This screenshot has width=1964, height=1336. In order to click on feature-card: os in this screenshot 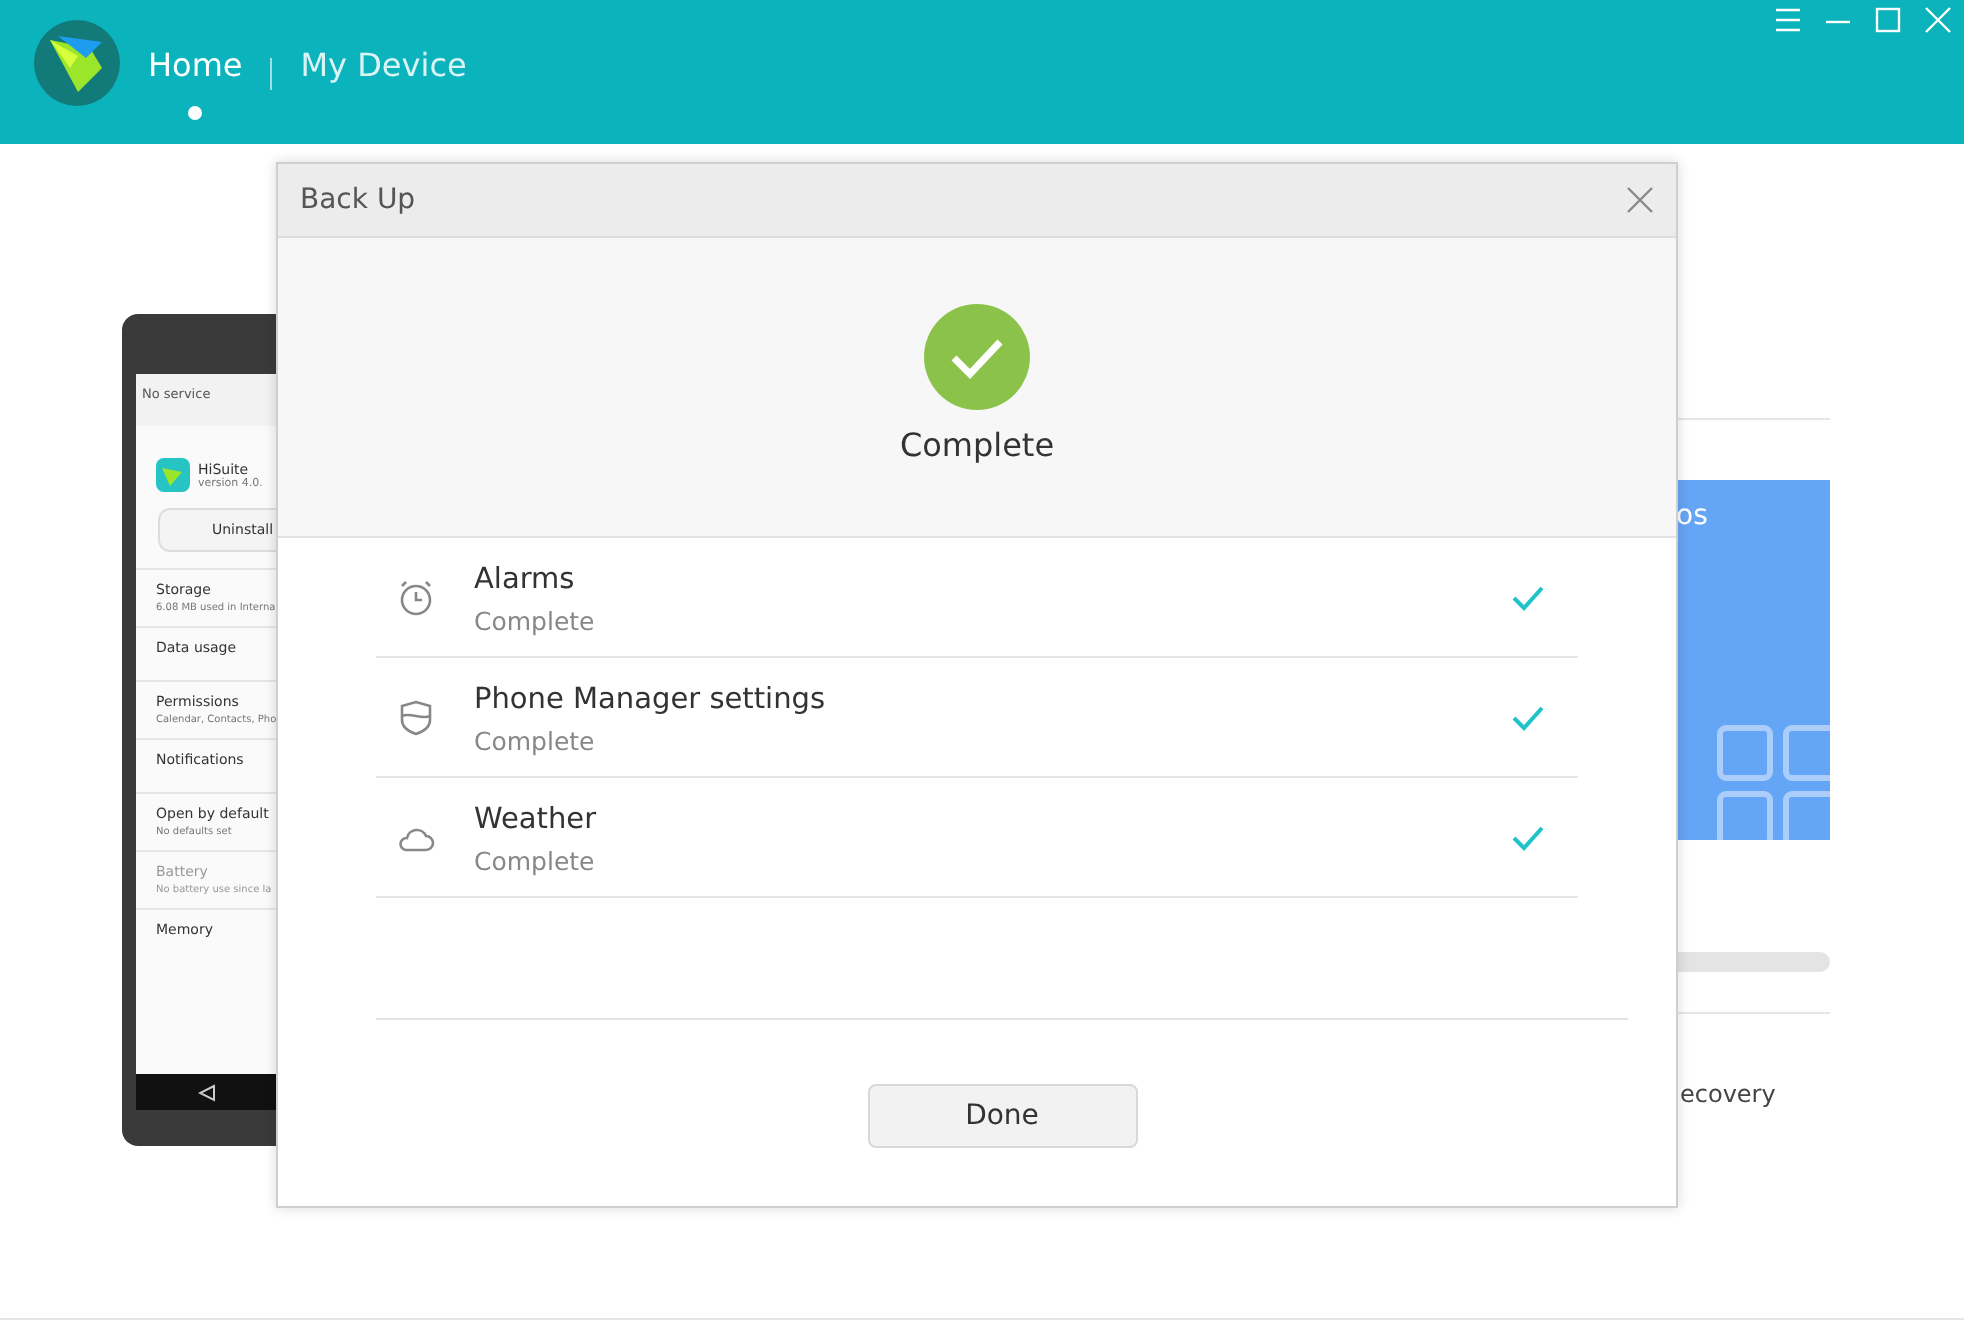, I will do `click(1753, 660)`.